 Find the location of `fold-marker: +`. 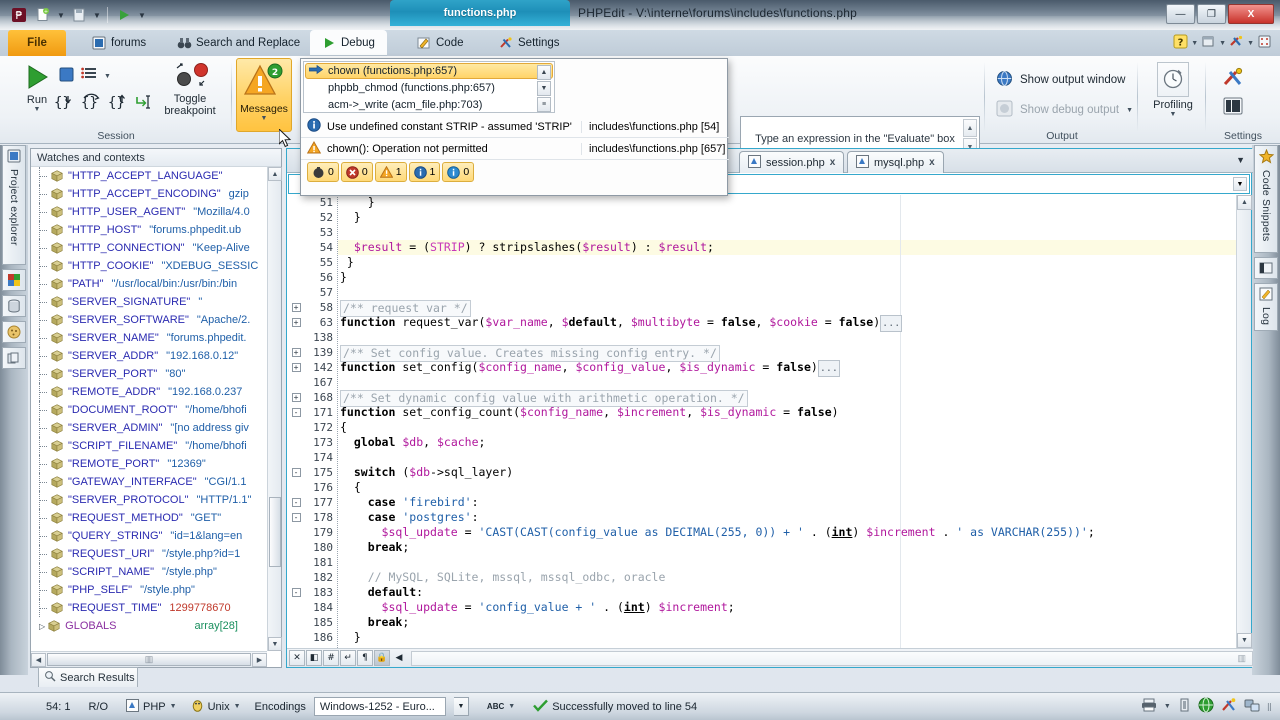

fold-marker: + is located at coordinates (296, 307).